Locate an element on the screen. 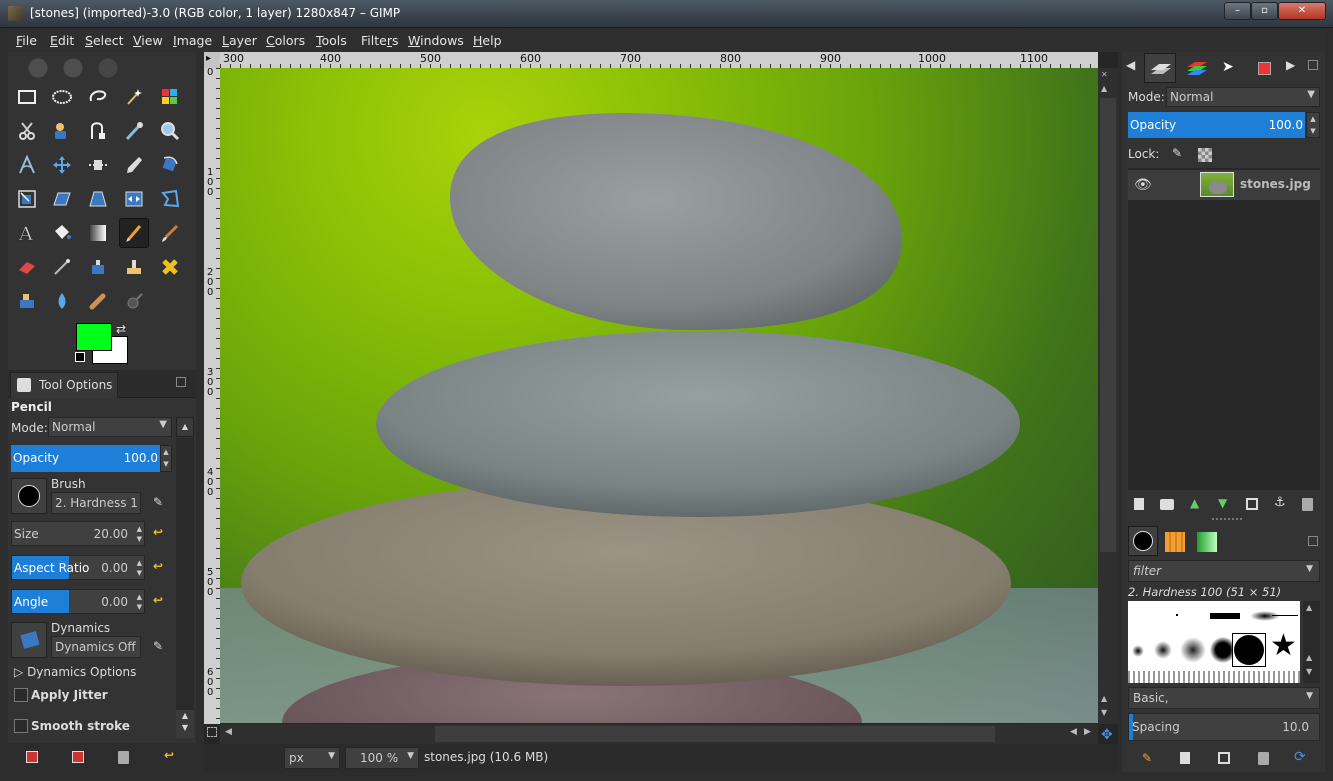  menu-colors: Colors is located at coordinates (285, 40).